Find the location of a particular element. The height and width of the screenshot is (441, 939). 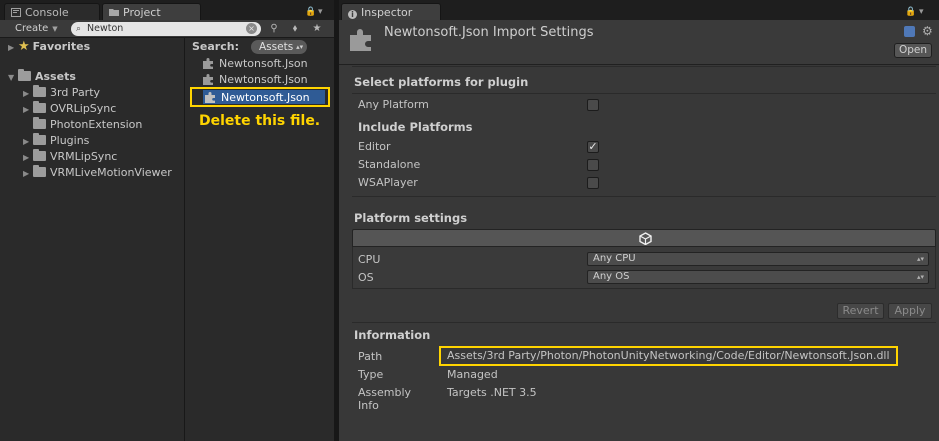

search-label: Search: is located at coordinates (215, 46).